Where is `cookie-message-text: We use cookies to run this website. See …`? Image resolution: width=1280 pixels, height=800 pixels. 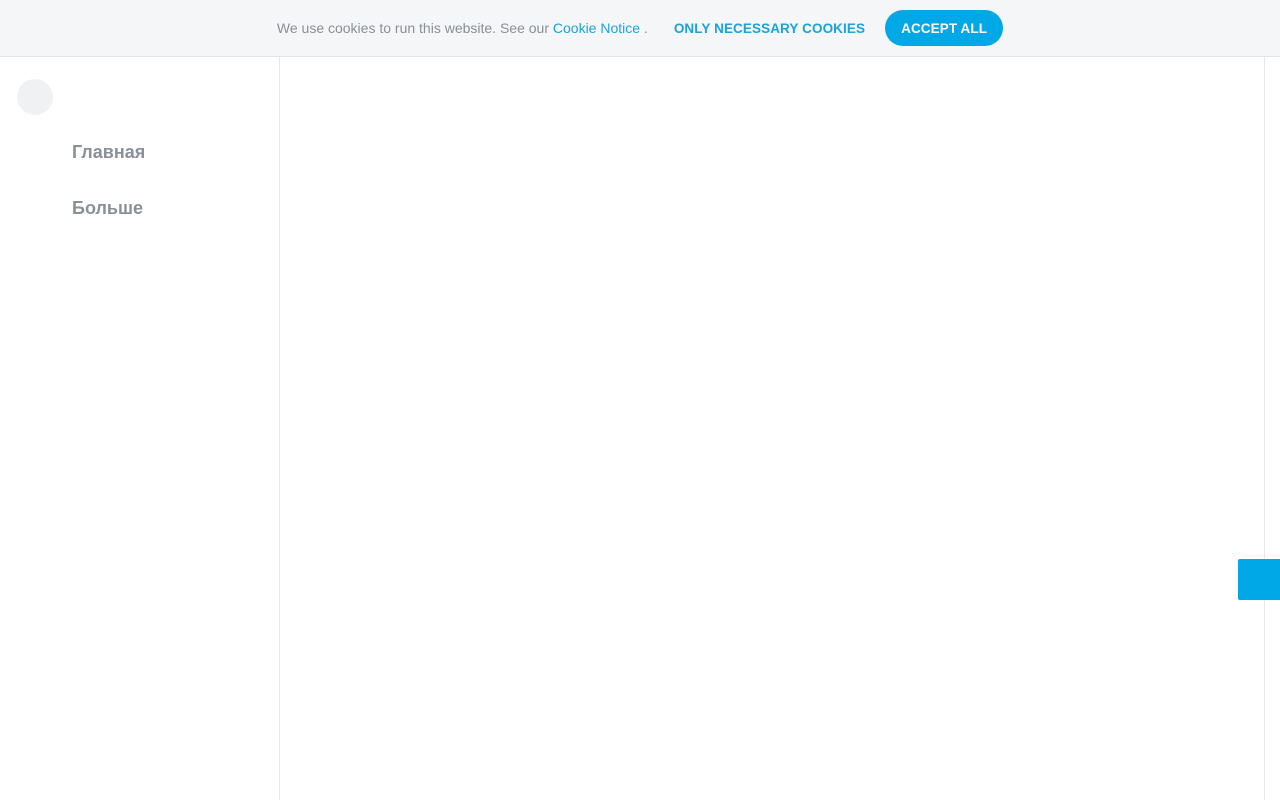
cookie-message-text: We use cookies to run this website. See … is located at coordinates (412, 28).